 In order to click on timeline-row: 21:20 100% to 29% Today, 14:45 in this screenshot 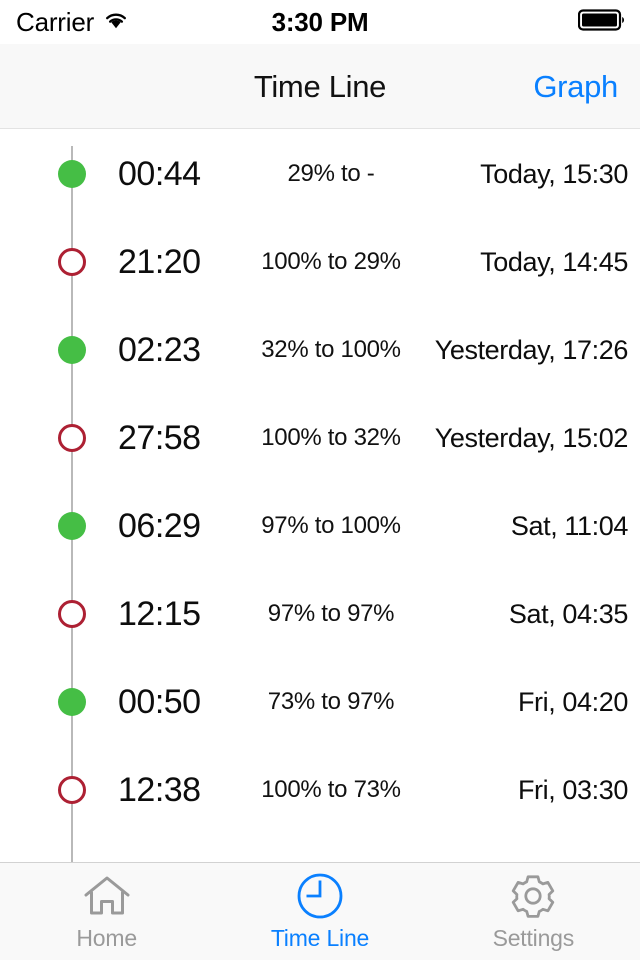, I will do `click(320, 262)`.